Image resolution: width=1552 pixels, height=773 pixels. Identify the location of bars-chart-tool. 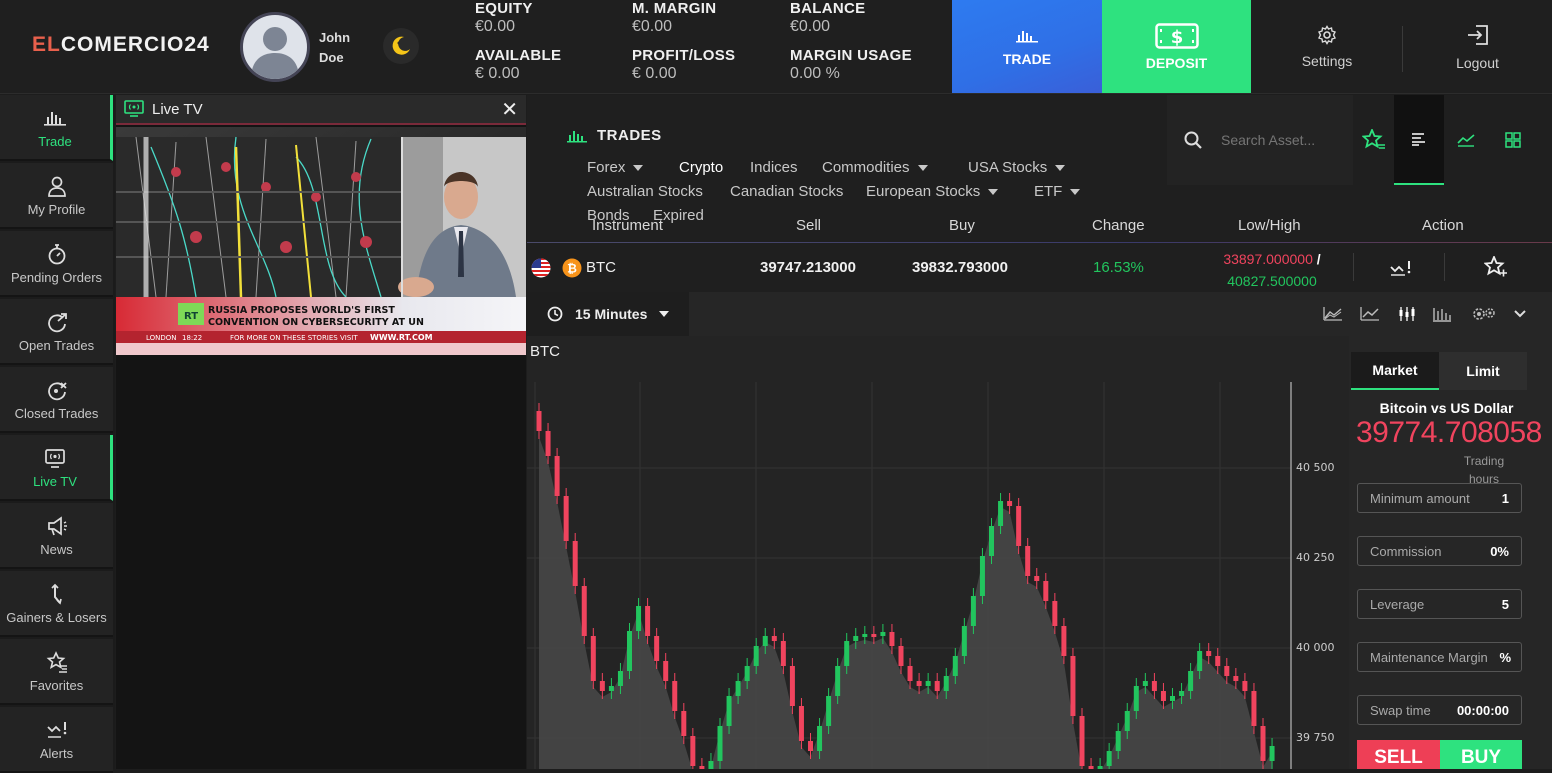
(1442, 314).